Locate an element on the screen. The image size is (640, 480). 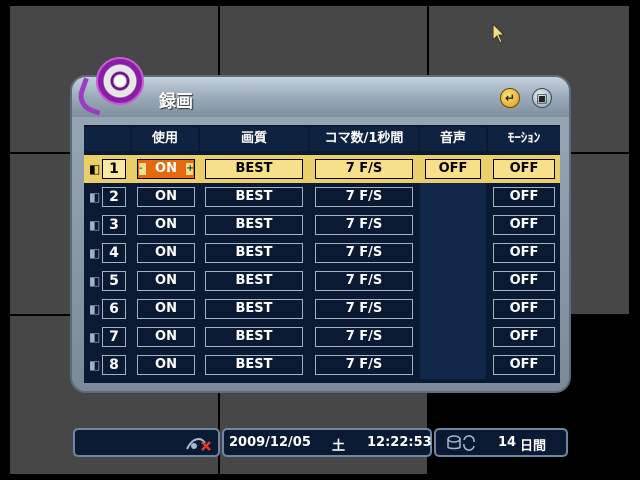
enter-button: ↵ is located at coordinates (510, 98).